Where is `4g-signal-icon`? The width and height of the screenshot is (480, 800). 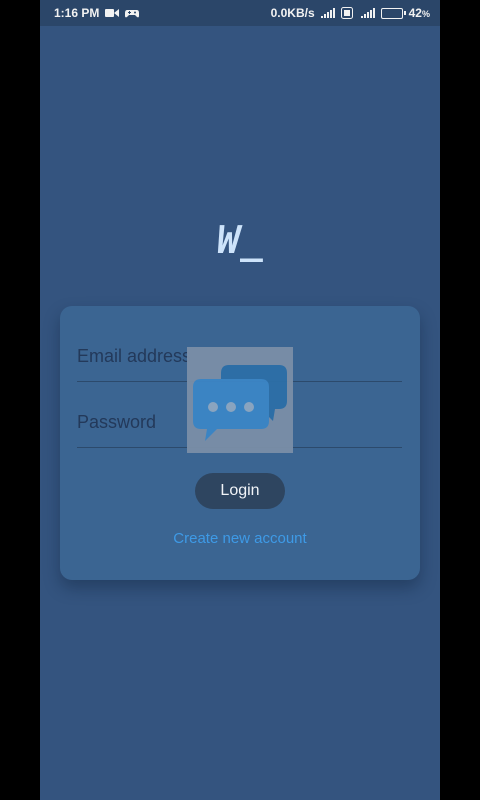 4g-signal-icon is located at coordinates (367, 13).